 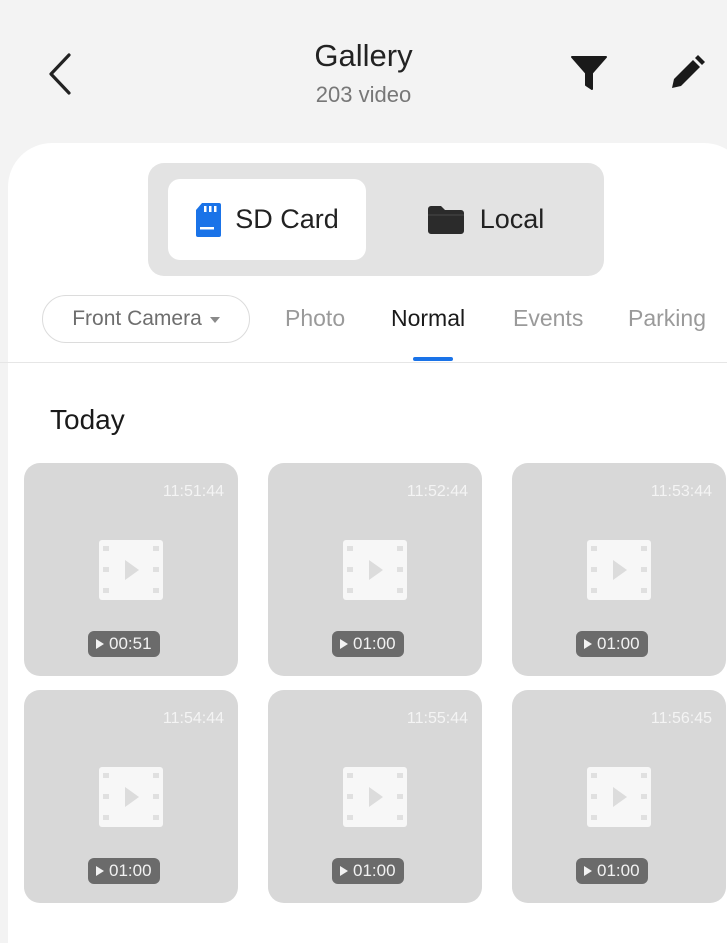 I want to click on tab-events: Events, so click(x=548, y=318).